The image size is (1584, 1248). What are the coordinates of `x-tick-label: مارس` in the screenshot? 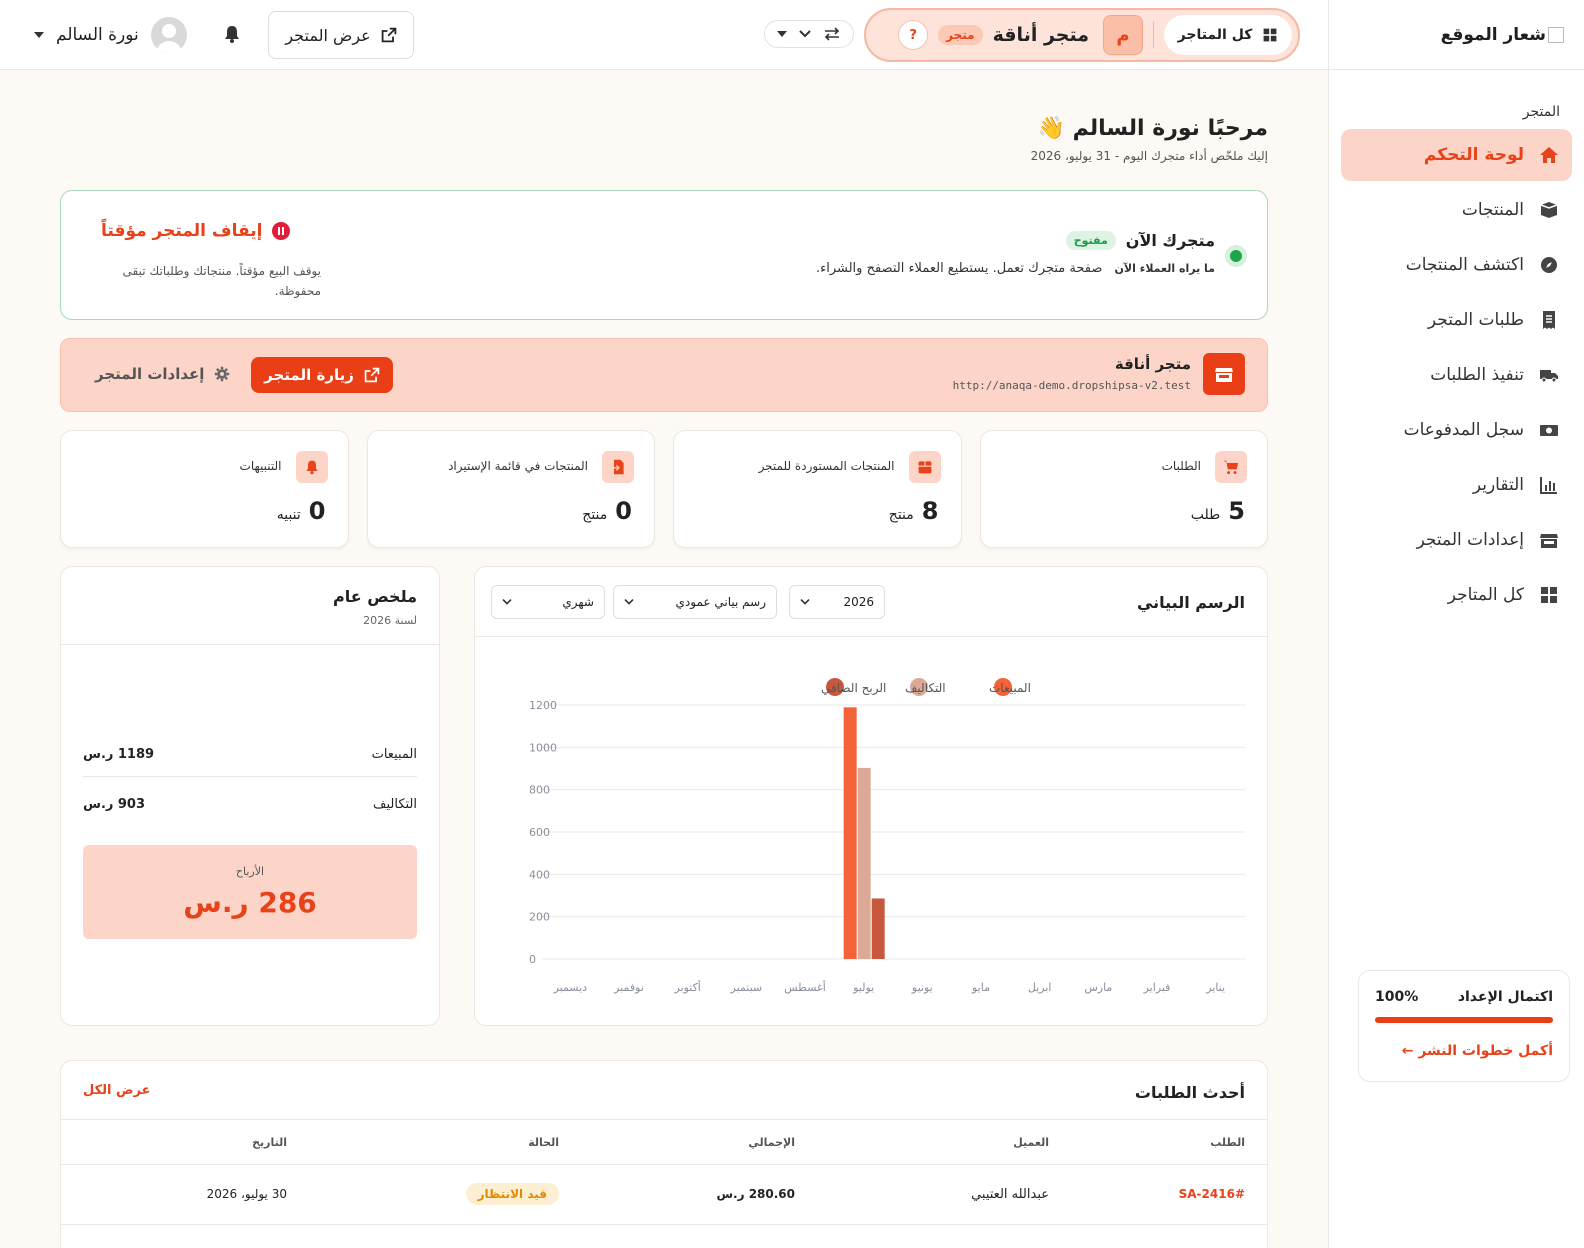 It's located at (1098, 987).